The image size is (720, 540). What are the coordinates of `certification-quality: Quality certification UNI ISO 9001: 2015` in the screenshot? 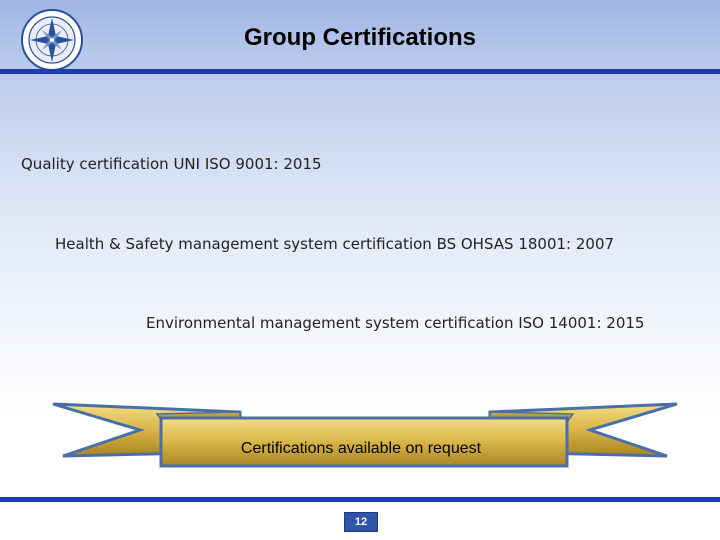 It's located at (171, 164).